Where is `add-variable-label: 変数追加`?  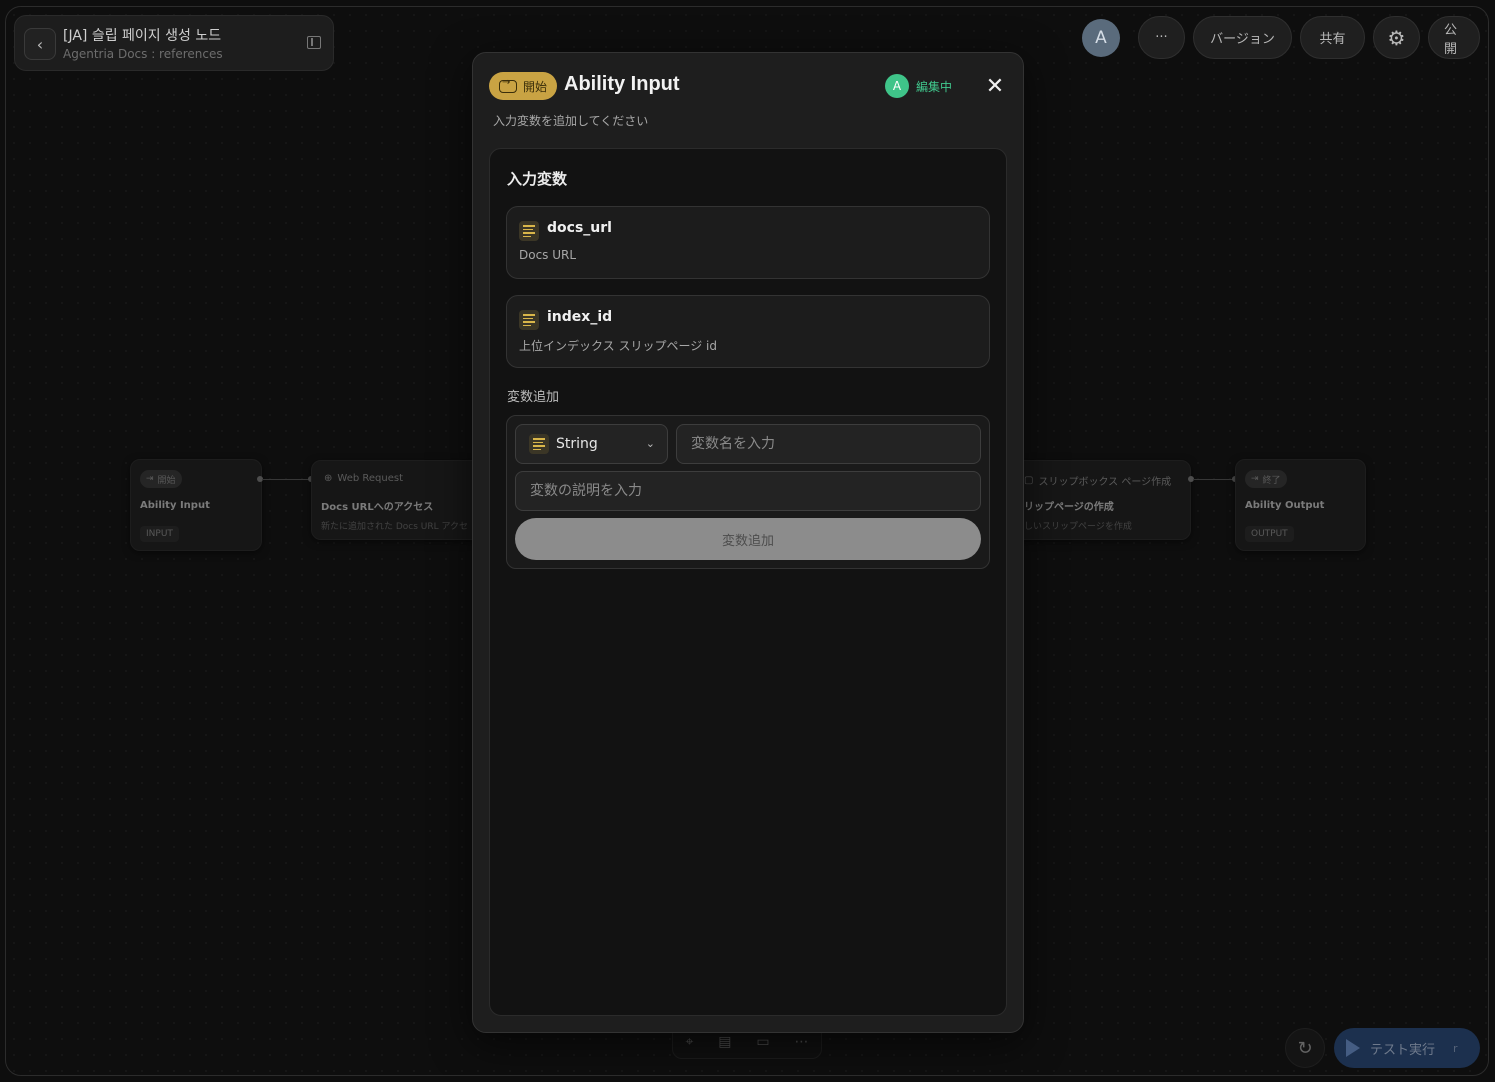
add-variable-label: 変数追加 is located at coordinates (533, 397).